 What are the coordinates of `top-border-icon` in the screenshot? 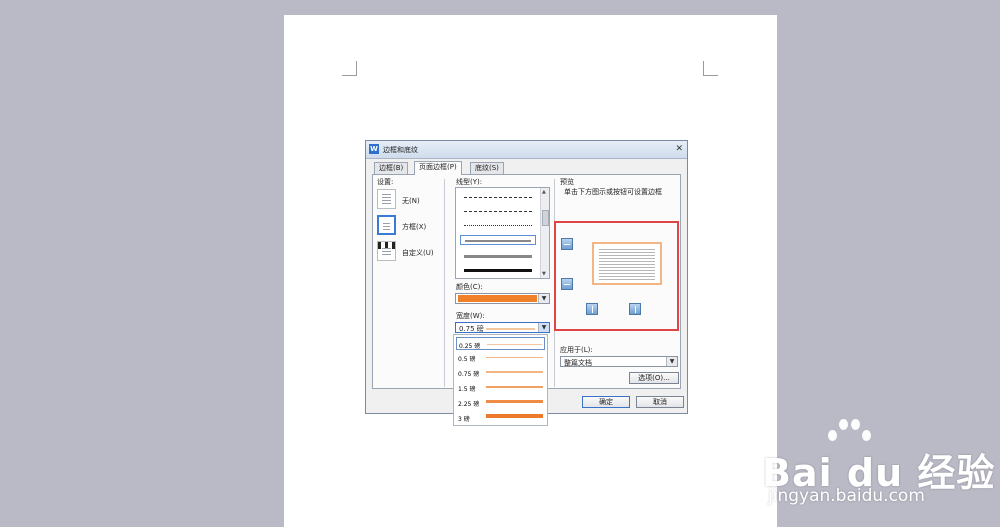 It's located at (567, 244).